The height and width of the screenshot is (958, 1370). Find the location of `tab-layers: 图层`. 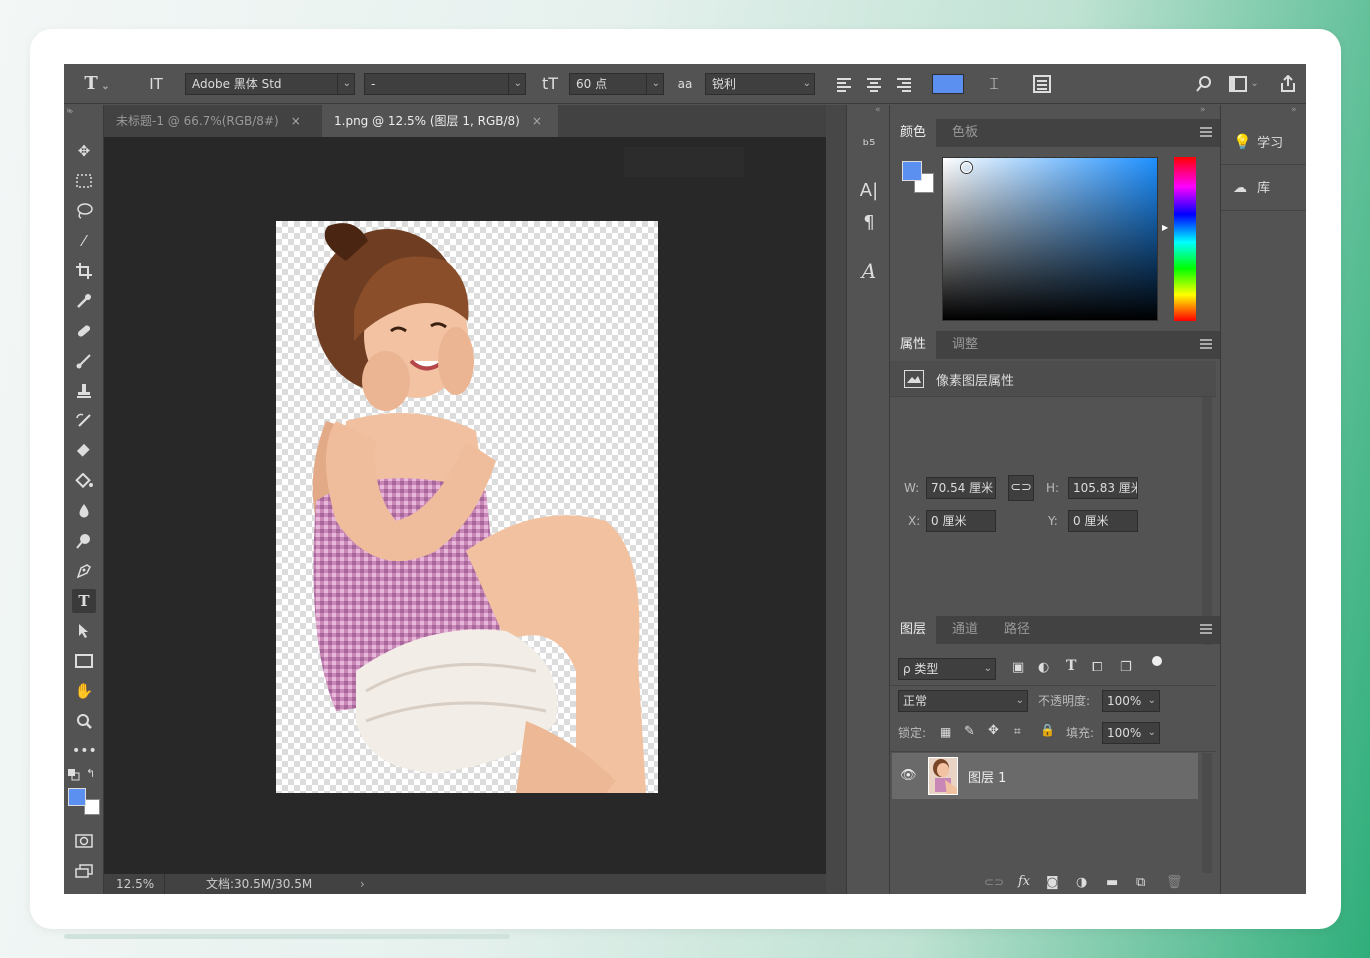

tab-layers: 图层 is located at coordinates (913, 630).